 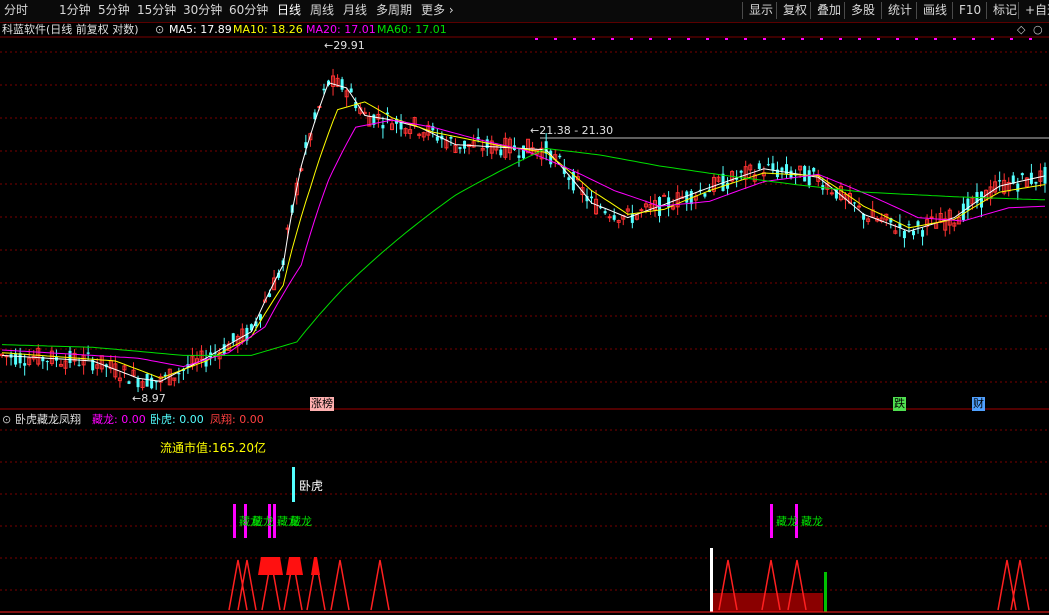 What do you see at coordinates (153, 398) in the screenshot?
I see `low-price-value: 8.97` at bounding box center [153, 398].